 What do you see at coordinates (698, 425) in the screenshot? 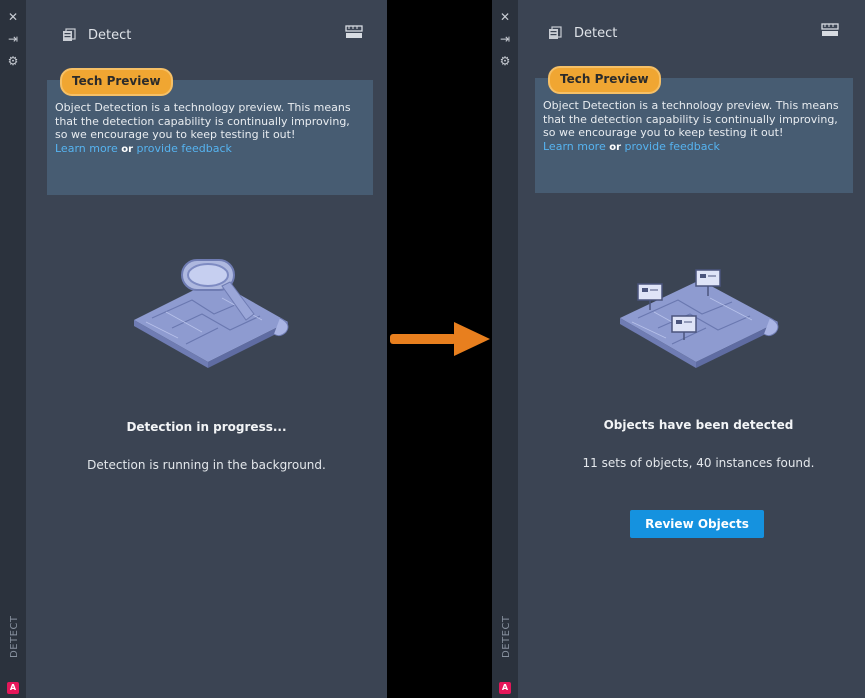
I see `detection-status-title: Objects have been detected` at bounding box center [698, 425].